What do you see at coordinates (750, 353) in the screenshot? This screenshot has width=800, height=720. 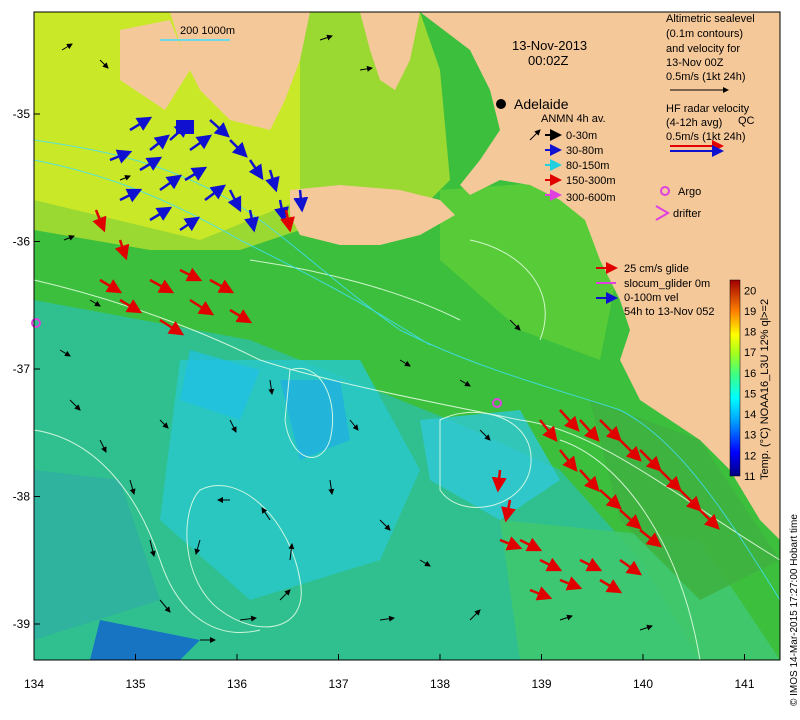 I see `colorbar-tick-label: 17` at bounding box center [750, 353].